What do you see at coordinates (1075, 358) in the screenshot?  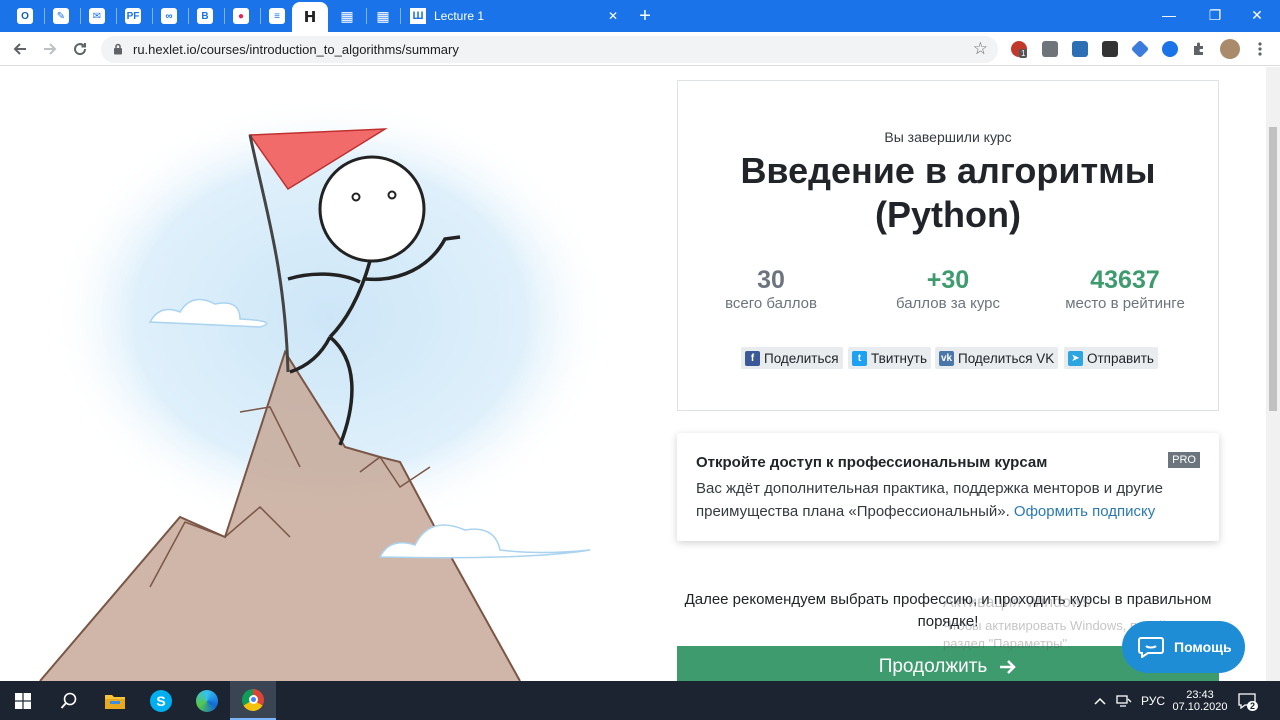 I see `telegram-icon: ➤` at bounding box center [1075, 358].